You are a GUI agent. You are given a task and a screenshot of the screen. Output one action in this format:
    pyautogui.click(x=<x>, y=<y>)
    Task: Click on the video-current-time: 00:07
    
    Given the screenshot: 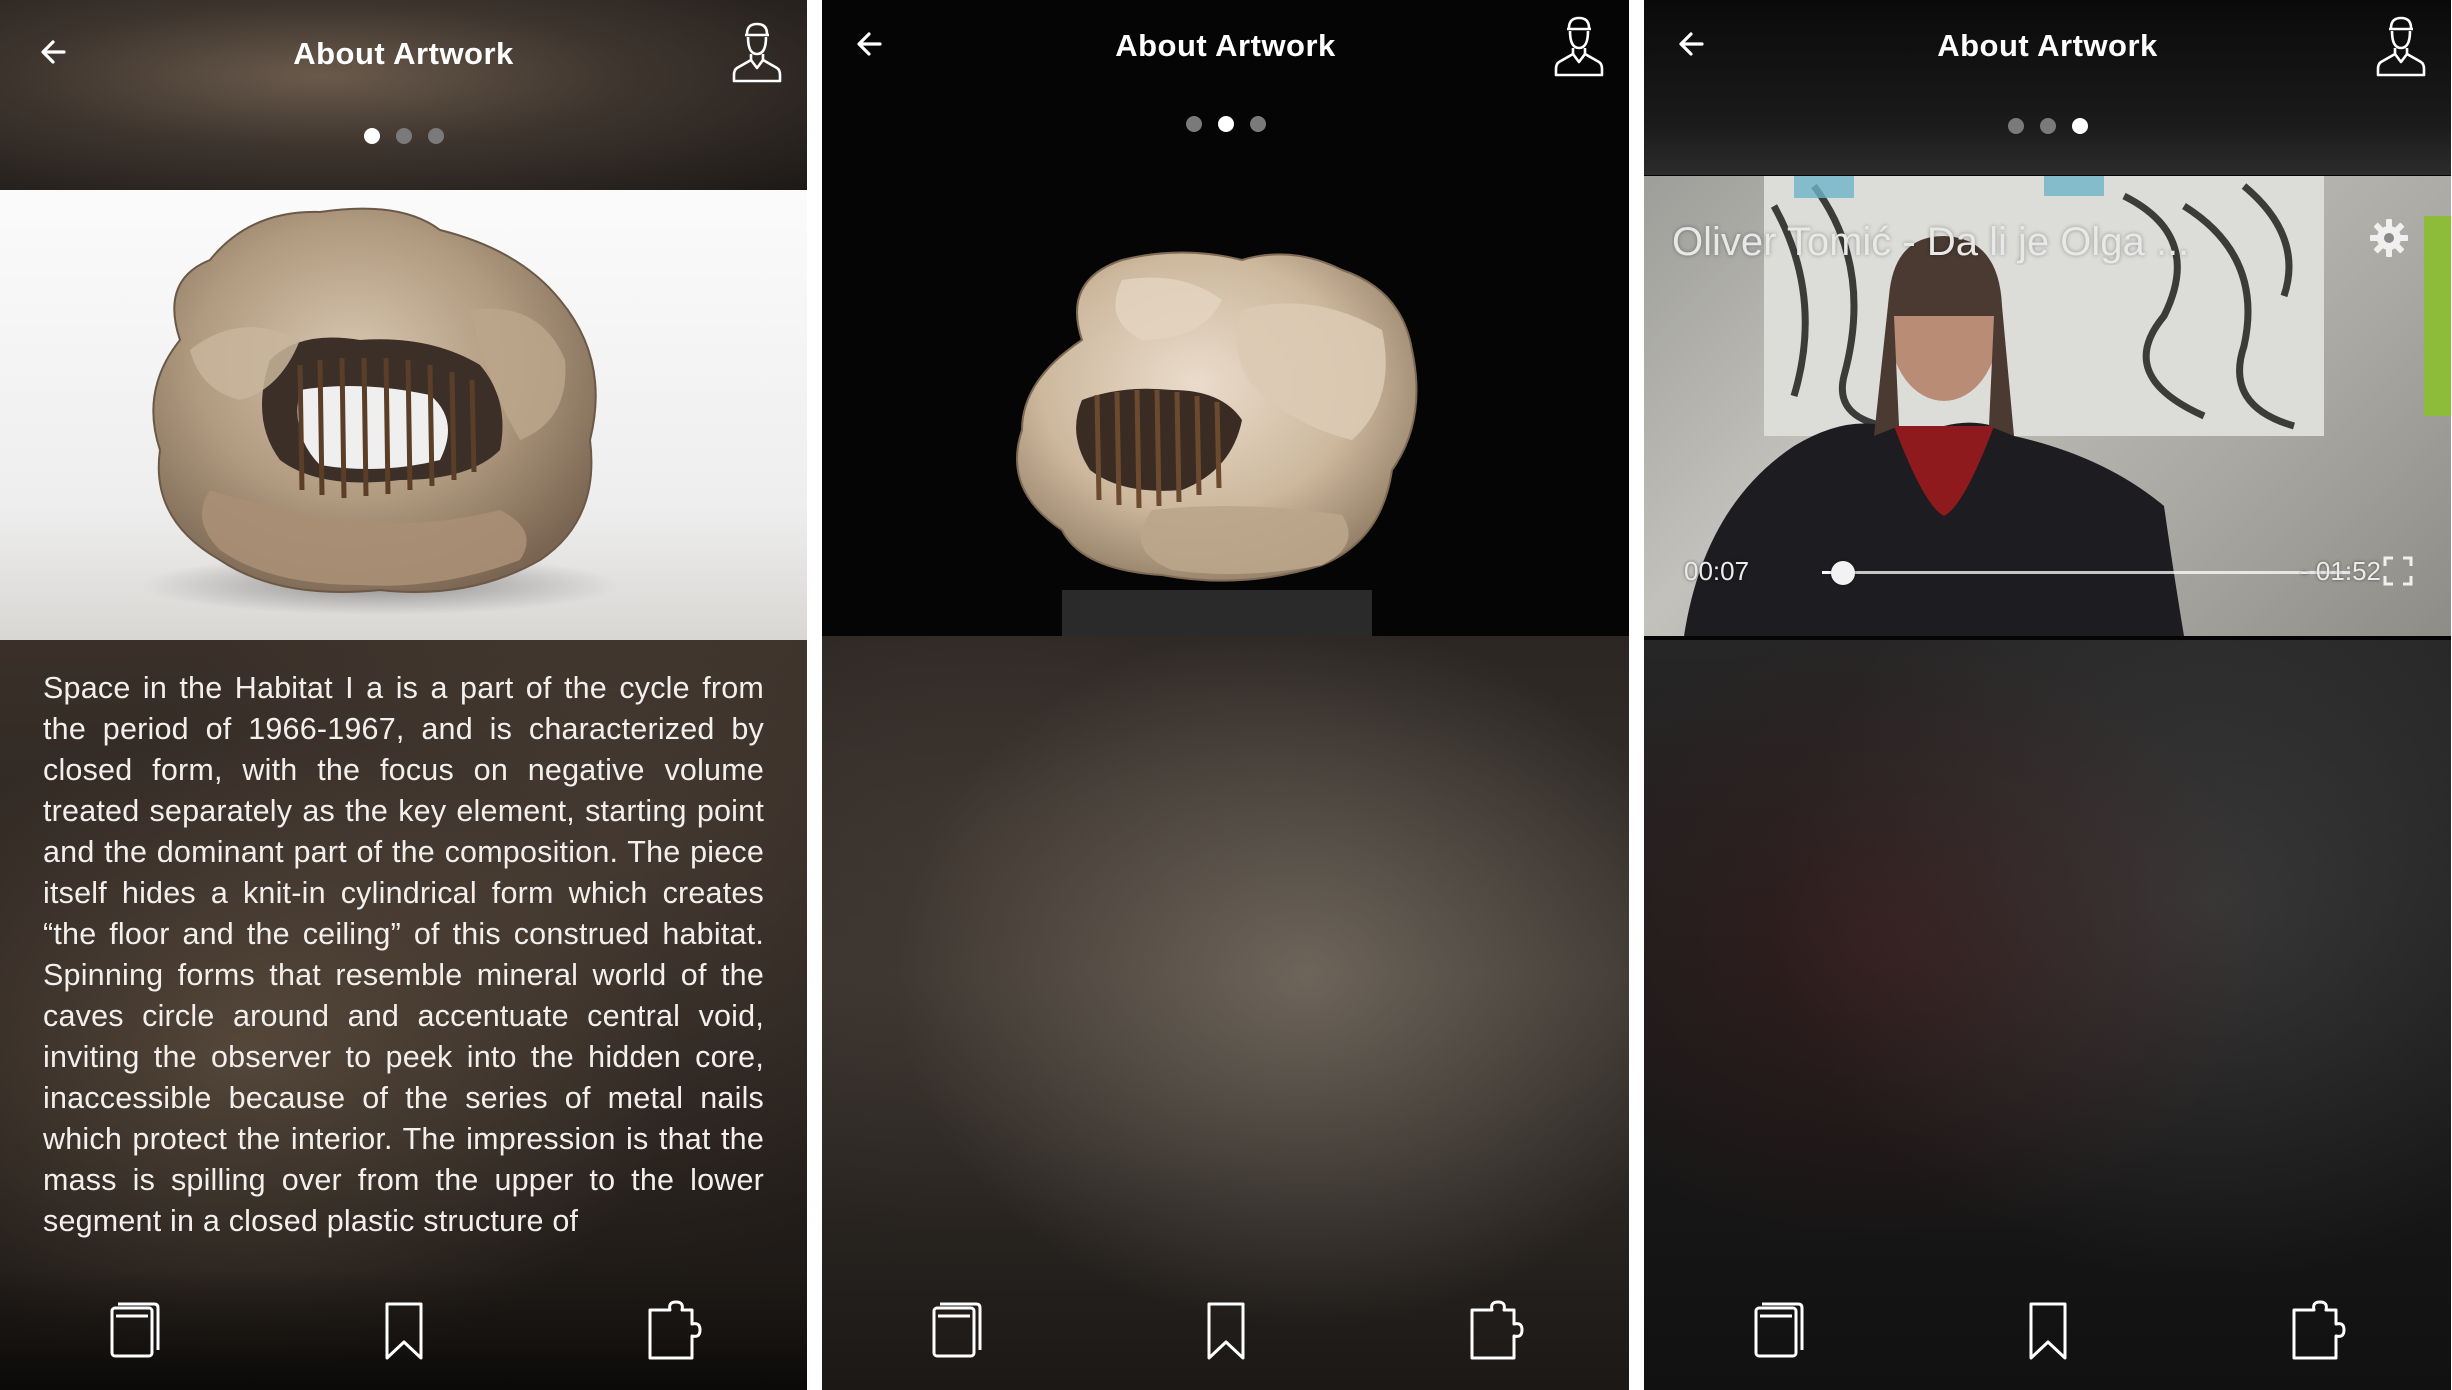 What is the action you would take?
    pyautogui.click(x=1717, y=571)
    